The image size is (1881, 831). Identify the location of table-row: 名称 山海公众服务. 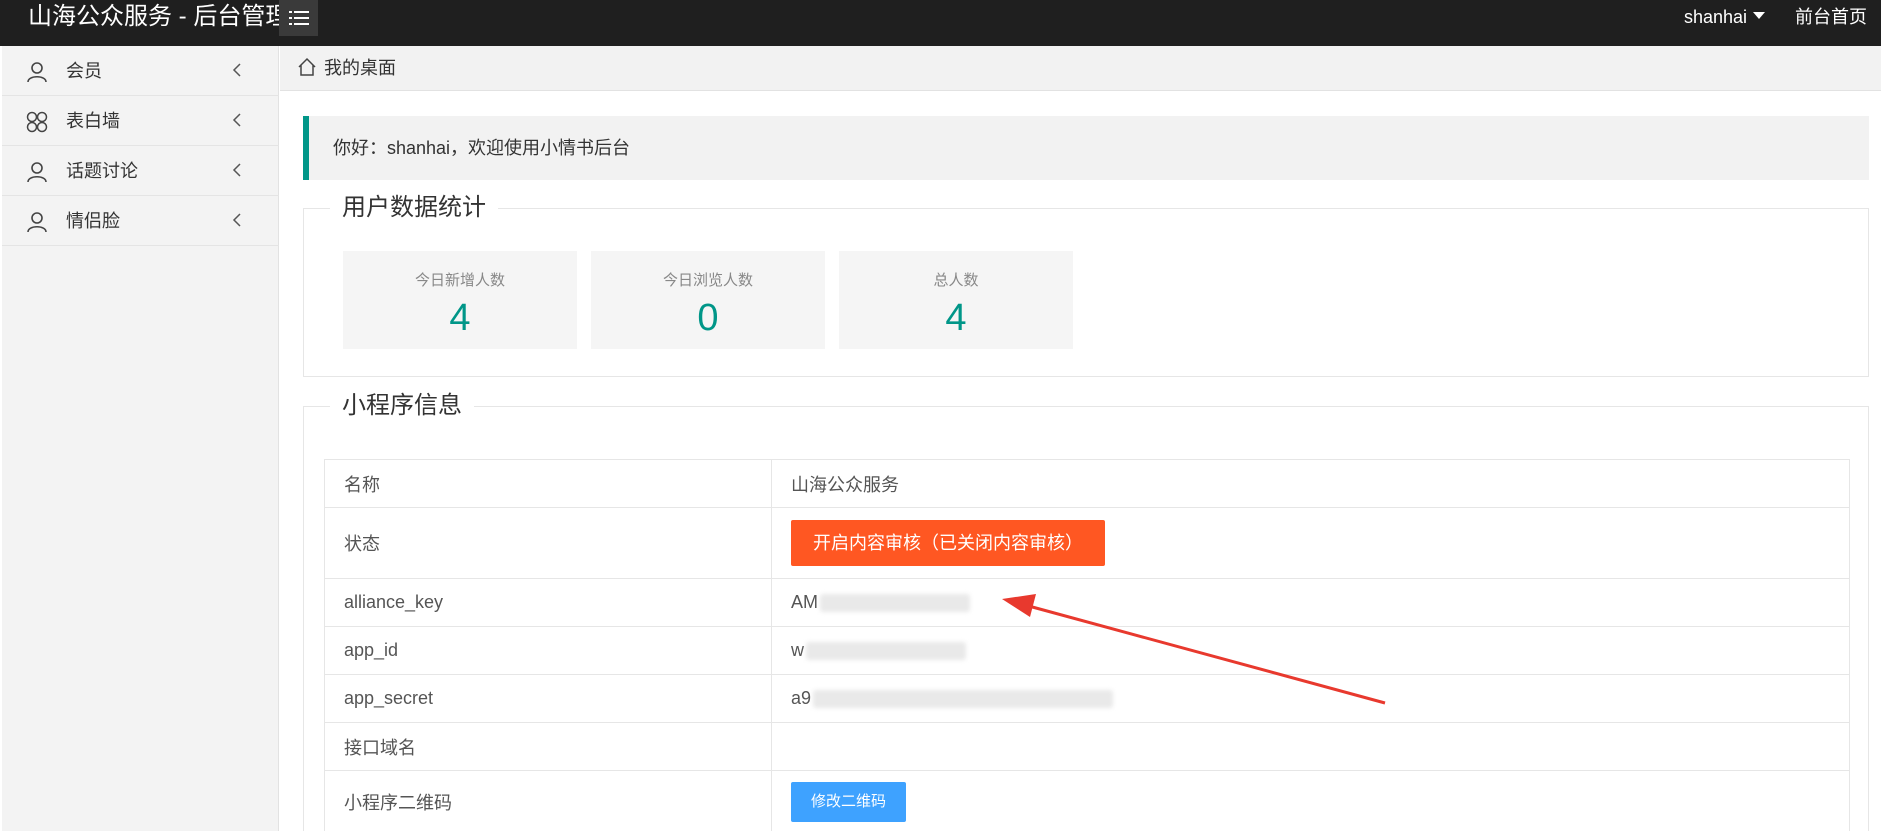
(1087, 483).